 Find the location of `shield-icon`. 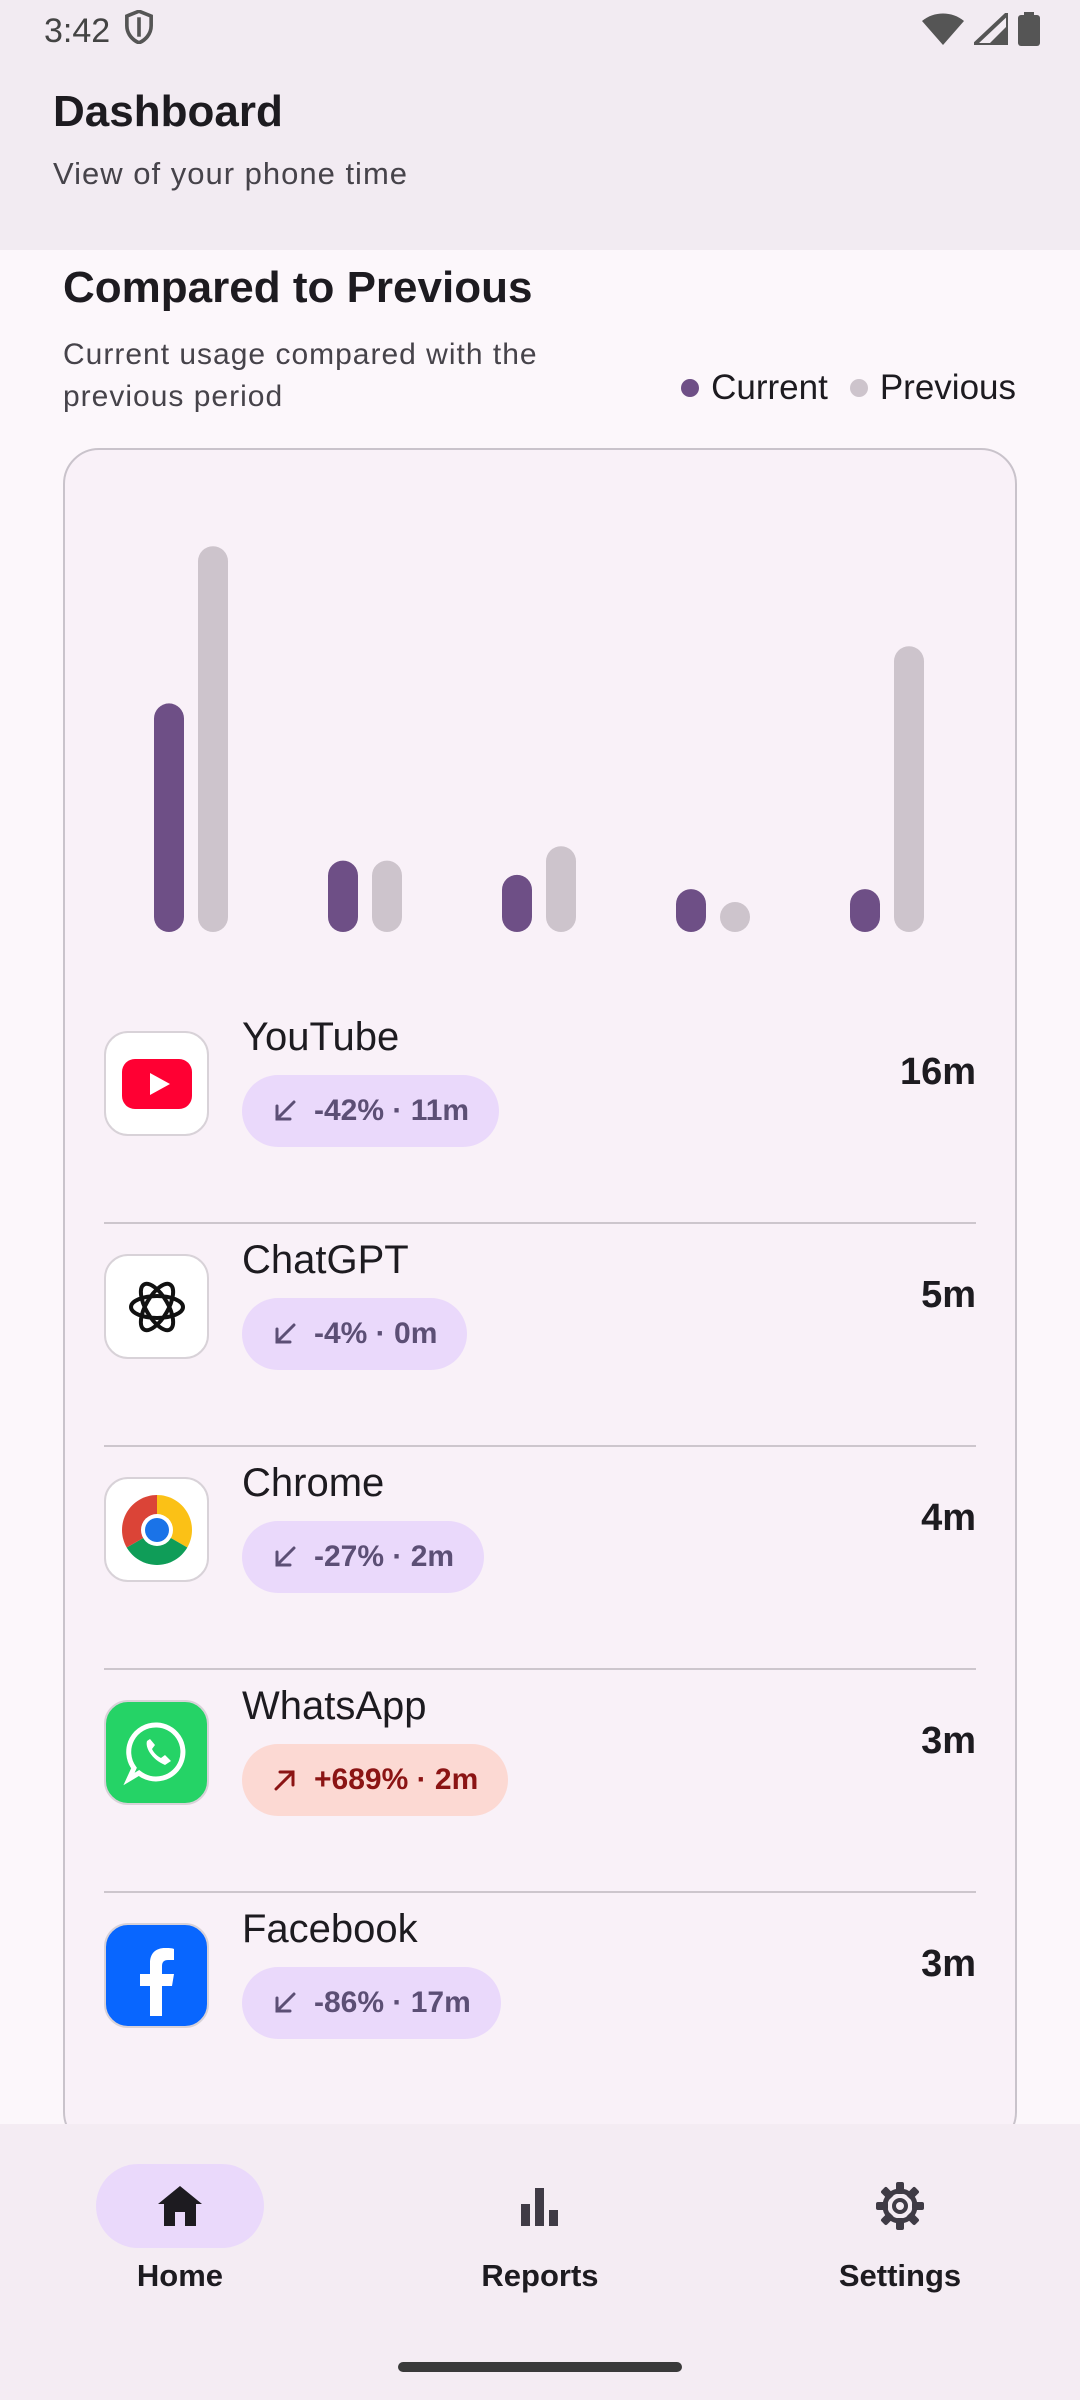

shield-icon is located at coordinates (139, 30).